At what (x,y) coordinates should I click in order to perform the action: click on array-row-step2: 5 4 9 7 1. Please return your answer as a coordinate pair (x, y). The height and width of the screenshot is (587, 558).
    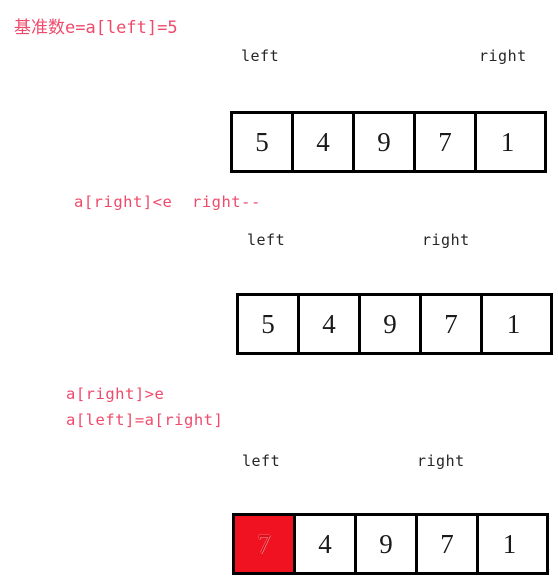
    Looking at the image, I should click on (394, 324).